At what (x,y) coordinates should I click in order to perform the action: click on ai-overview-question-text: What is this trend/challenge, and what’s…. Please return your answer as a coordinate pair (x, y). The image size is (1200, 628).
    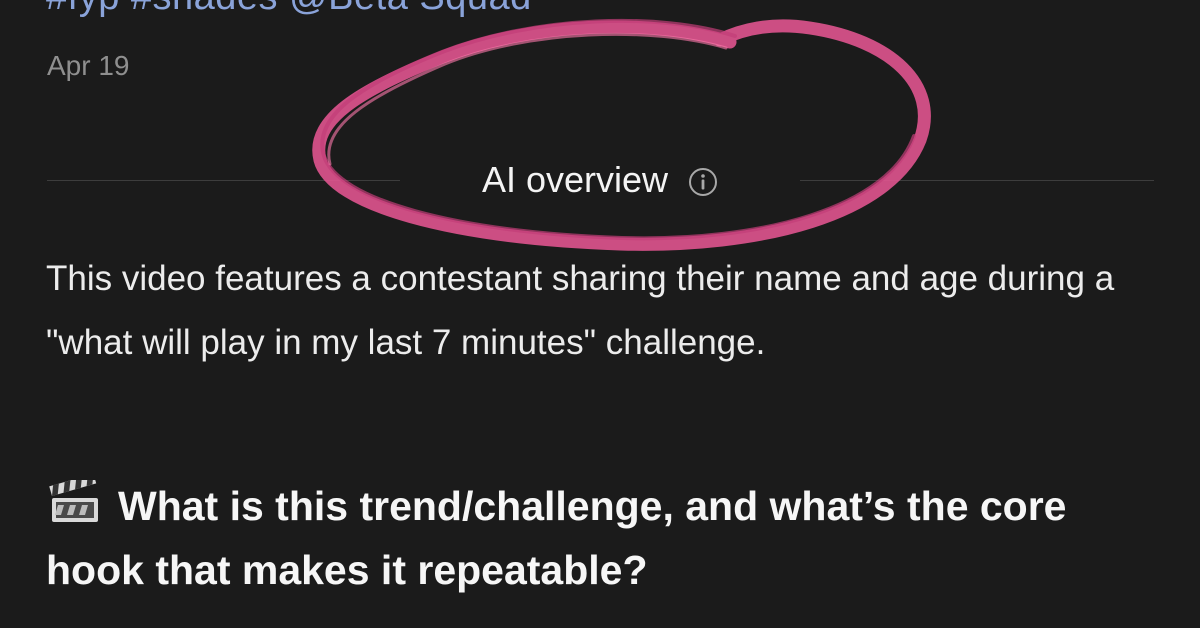
    Looking at the image, I should click on (556, 538).